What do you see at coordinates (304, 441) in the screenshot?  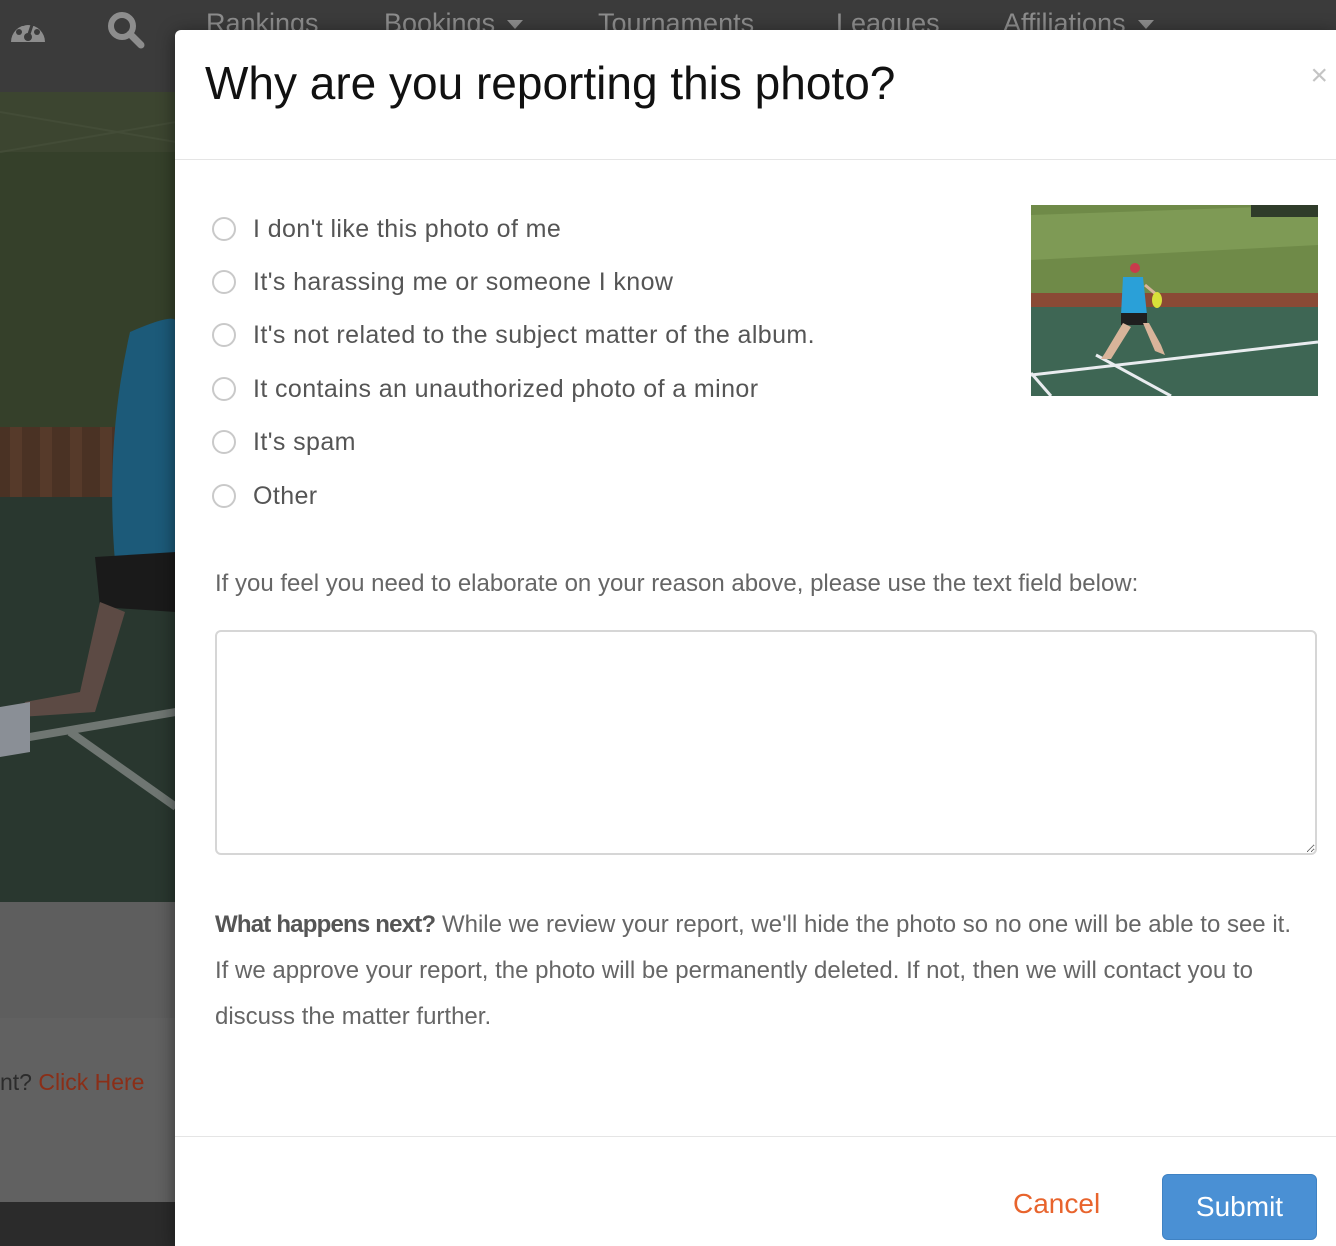 I see `reason-label: It's spam` at bounding box center [304, 441].